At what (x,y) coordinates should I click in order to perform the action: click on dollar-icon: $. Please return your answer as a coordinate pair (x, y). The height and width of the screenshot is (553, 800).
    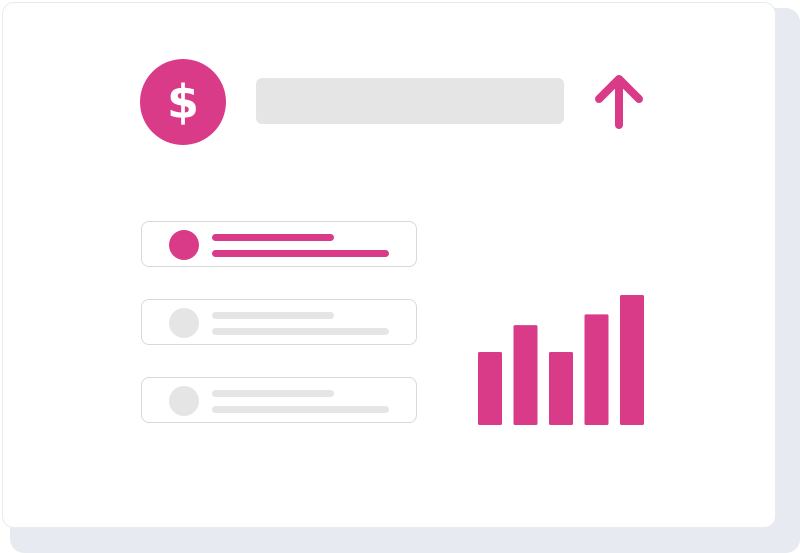
    Looking at the image, I should click on (182, 102).